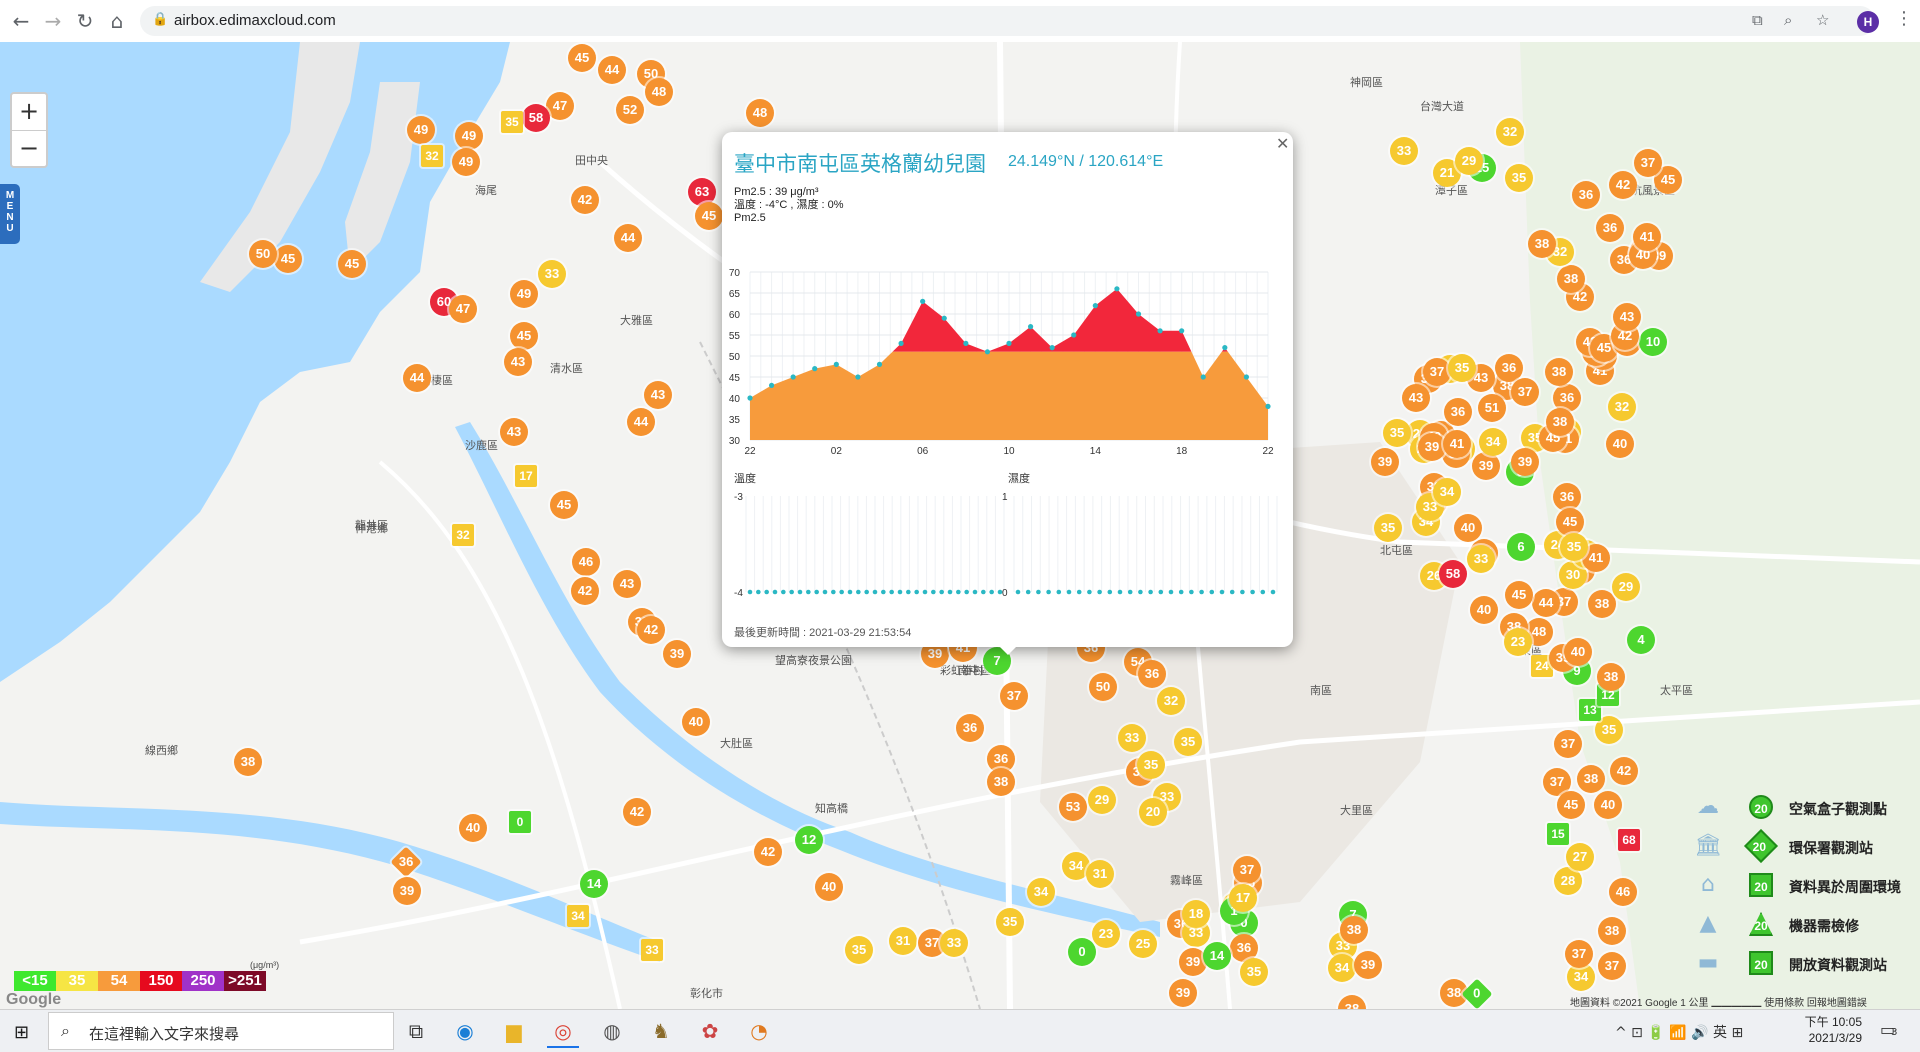  Describe the element at coordinates (1580, 857) in the screenshot. I see `sensor-marker: 27` at that location.